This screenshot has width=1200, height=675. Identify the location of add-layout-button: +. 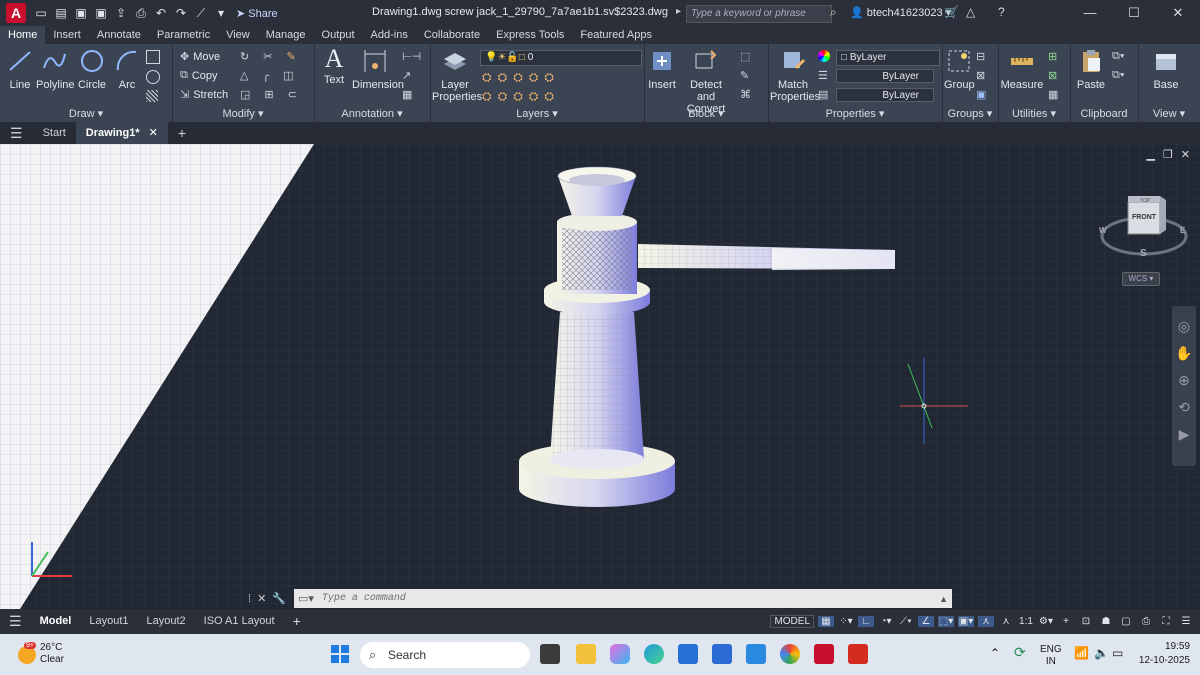
(297, 621).